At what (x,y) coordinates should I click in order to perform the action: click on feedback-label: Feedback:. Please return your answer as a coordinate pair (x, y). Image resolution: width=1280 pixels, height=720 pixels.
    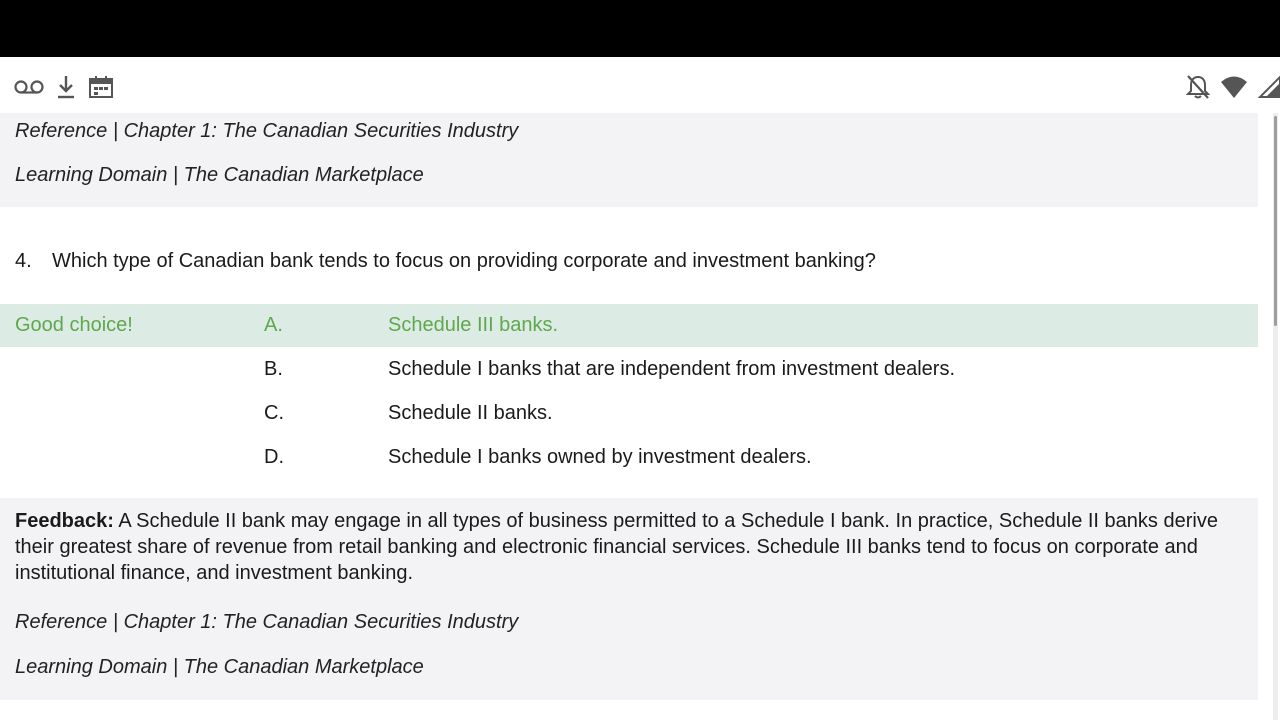
    Looking at the image, I should click on (64, 521).